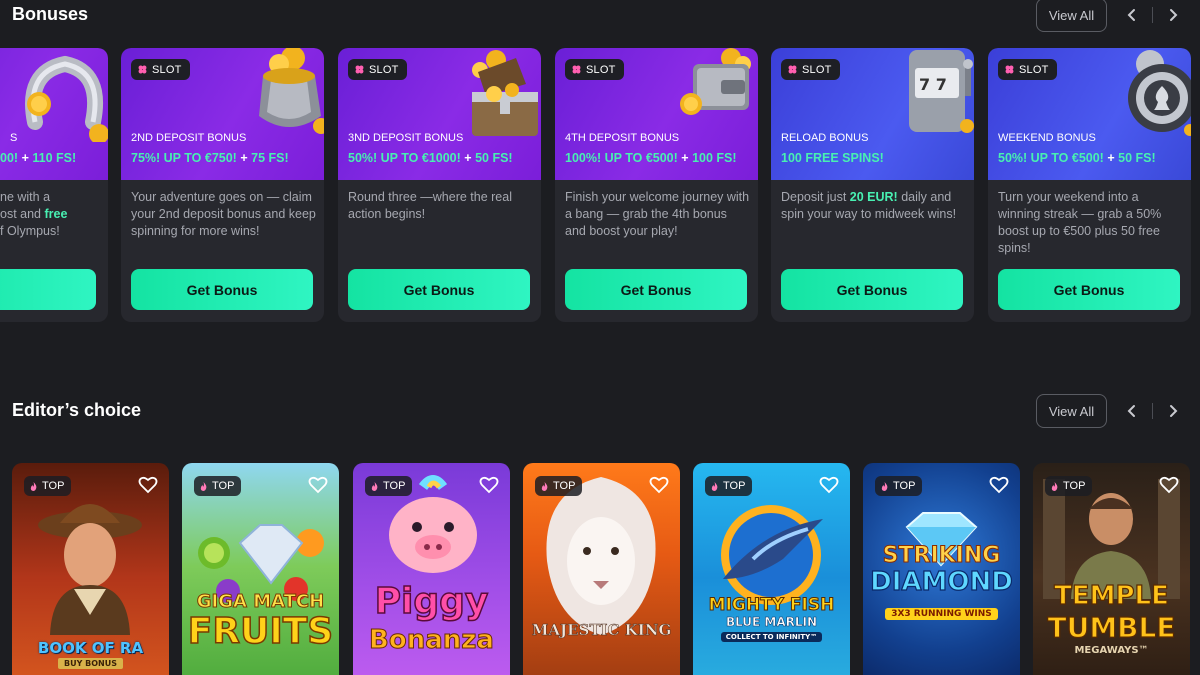  I want to click on poker-chip-icon, so click(1159, 93).